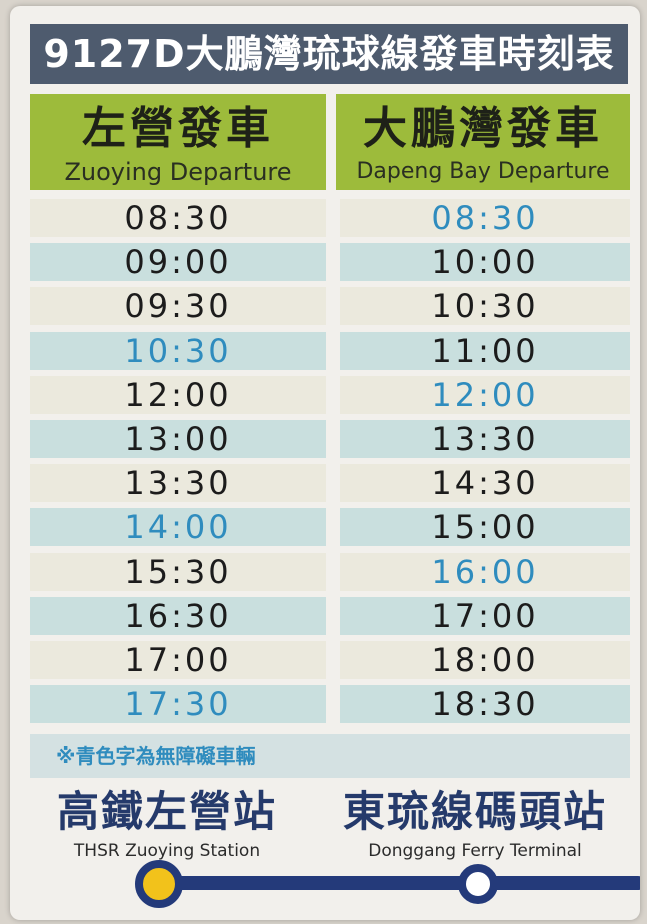 The height and width of the screenshot is (924, 647). What do you see at coordinates (178, 615) in the screenshot?
I see `zuoying-departure-time: 16:30` at bounding box center [178, 615].